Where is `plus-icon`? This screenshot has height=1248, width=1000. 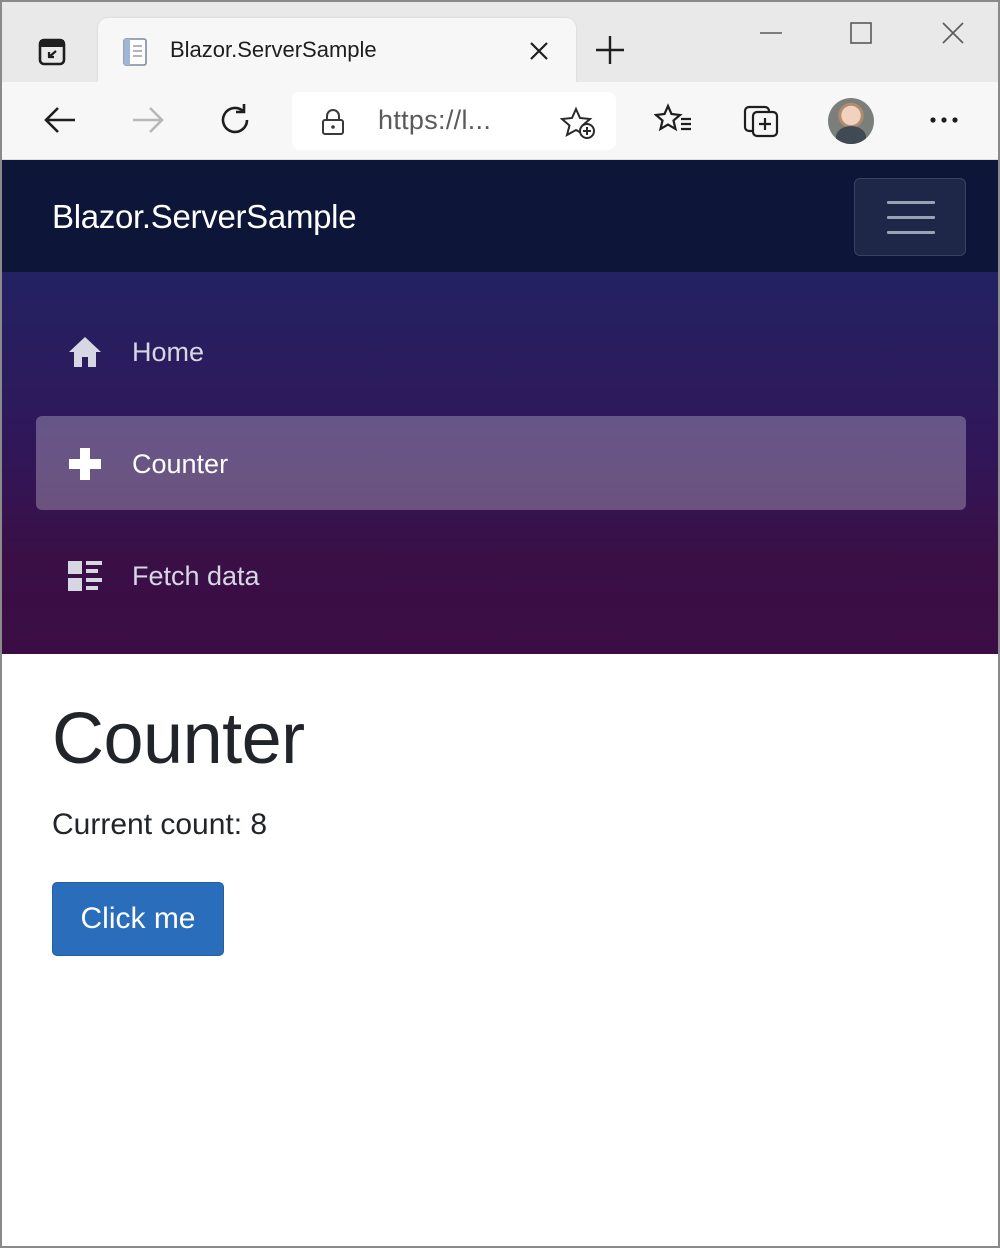 plus-icon is located at coordinates (85, 464).